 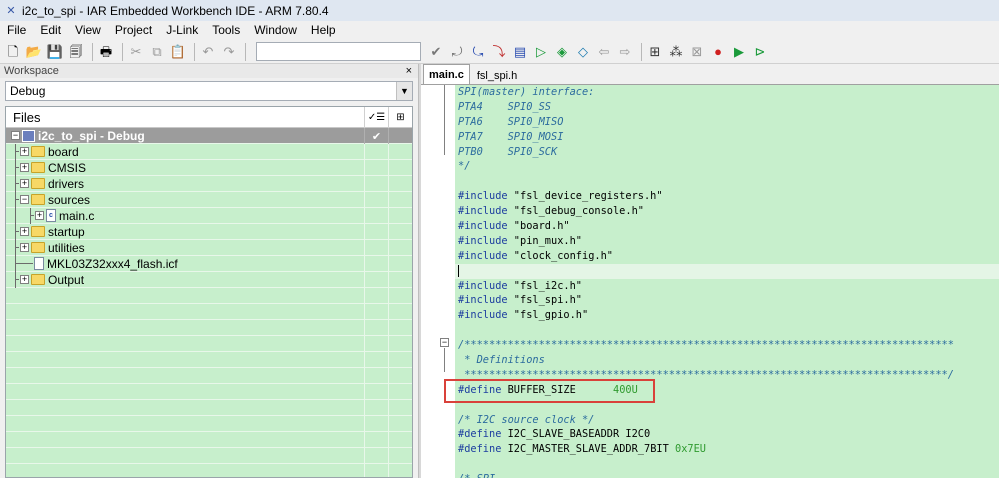 What do you see at coordinates (91, 135) in the screenshot?
I see `project-label: i2c_to_spi - Debug` at bounding box center [91, 135].